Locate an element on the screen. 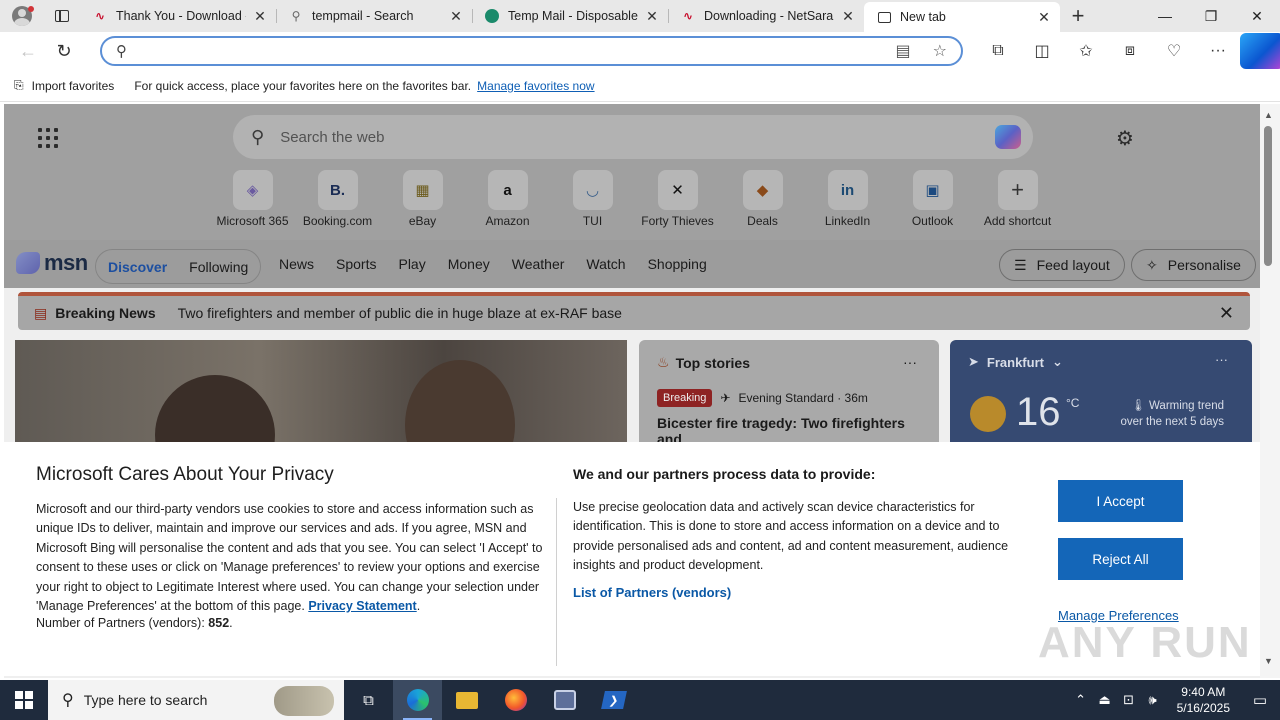 Image resolution: width=1280 pixels, height=720 pixels. refresh-button: ↻ is located at coordinates (64, 51).